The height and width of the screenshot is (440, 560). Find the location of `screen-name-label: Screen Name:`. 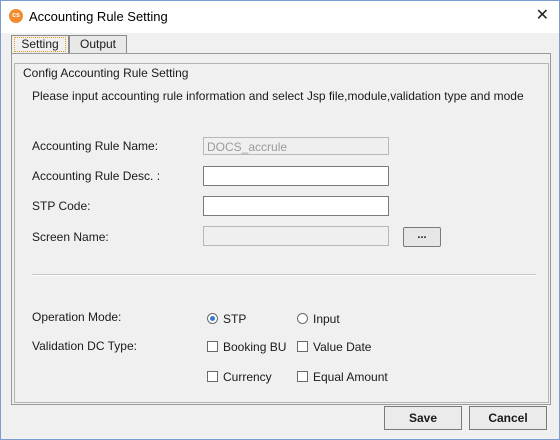

screen-name-label: Screen Name: is located at coordinates (70, 237).